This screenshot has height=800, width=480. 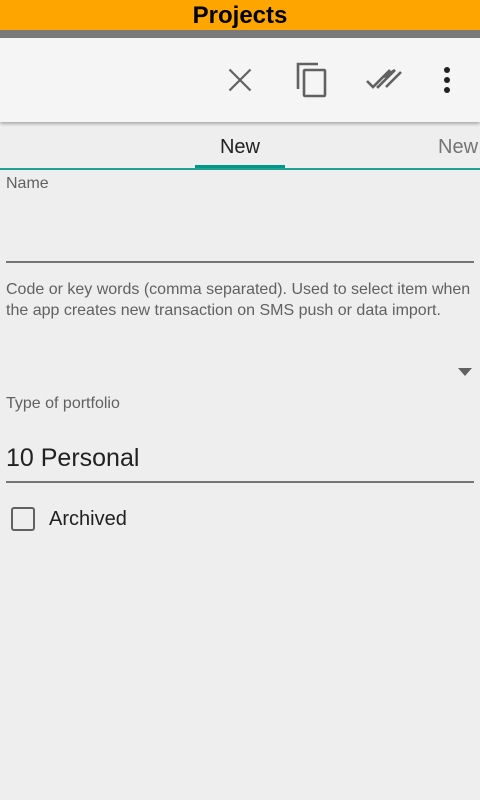 What do you see at coordinates (458, 145) in the screenshot?
I see `tab-new-second: New` at bounding box center [458, 145].